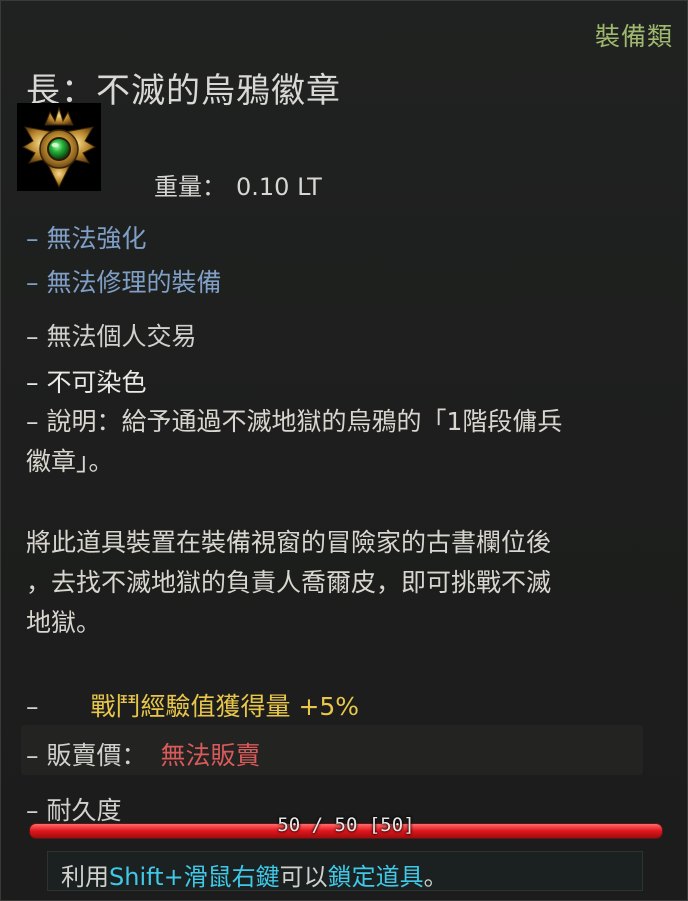  Describe the element at coordinates (289, 582) in the screenshot. I see `usage-line: ，去找不滅地獄的負責人喬爾皮，即可挑戰不滅` at that location.